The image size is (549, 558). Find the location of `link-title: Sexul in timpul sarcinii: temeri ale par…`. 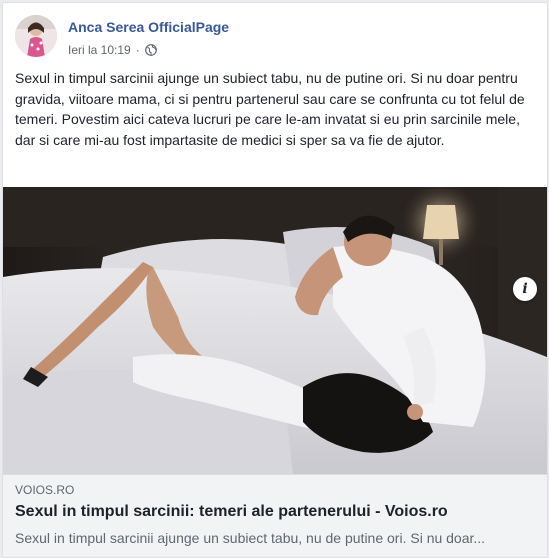

link-title: Sexul in timpul sarcinii: temeri ale par… is located at coordinates (275, 512).